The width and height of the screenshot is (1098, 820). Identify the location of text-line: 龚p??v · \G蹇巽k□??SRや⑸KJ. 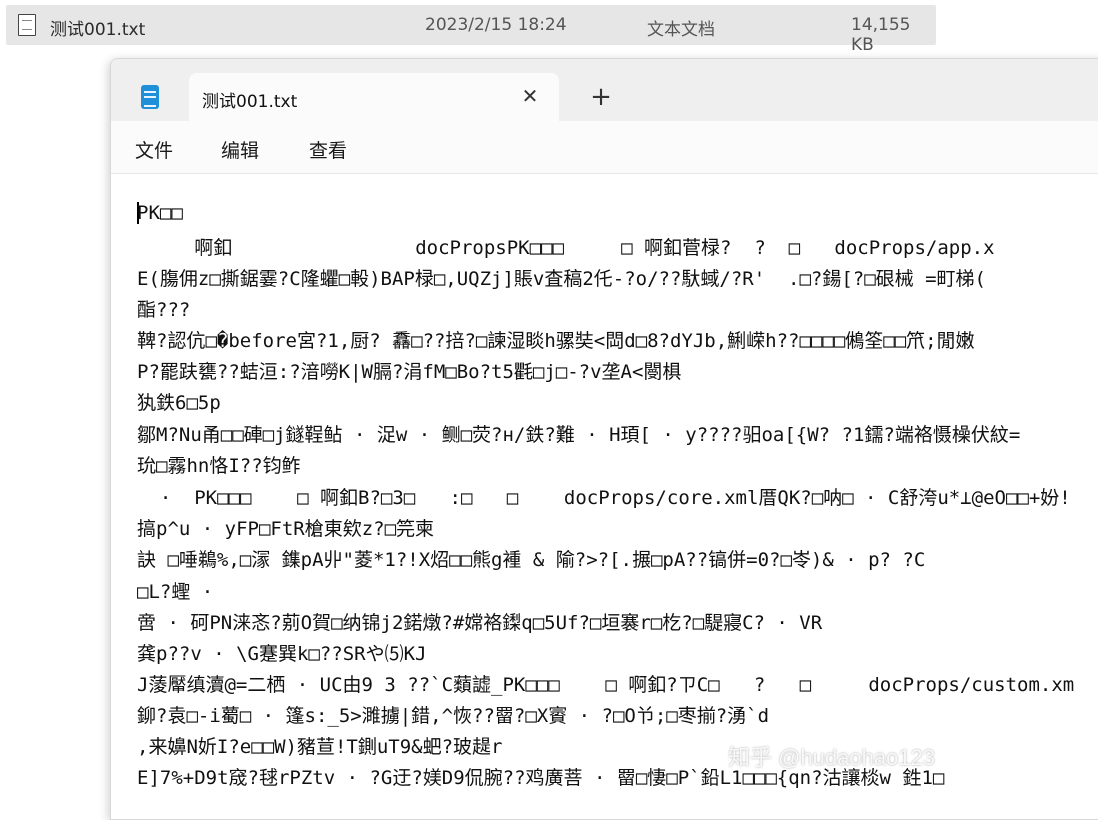
(282, 654).